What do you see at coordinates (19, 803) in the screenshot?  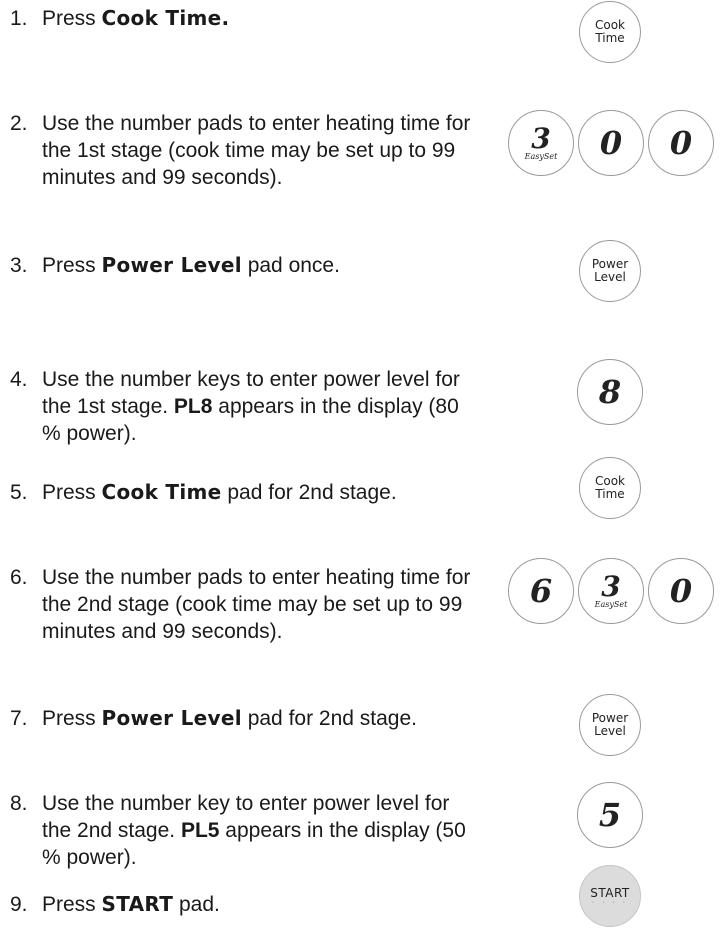 I see `step-number: 8.` at bounding box center [19, 803].